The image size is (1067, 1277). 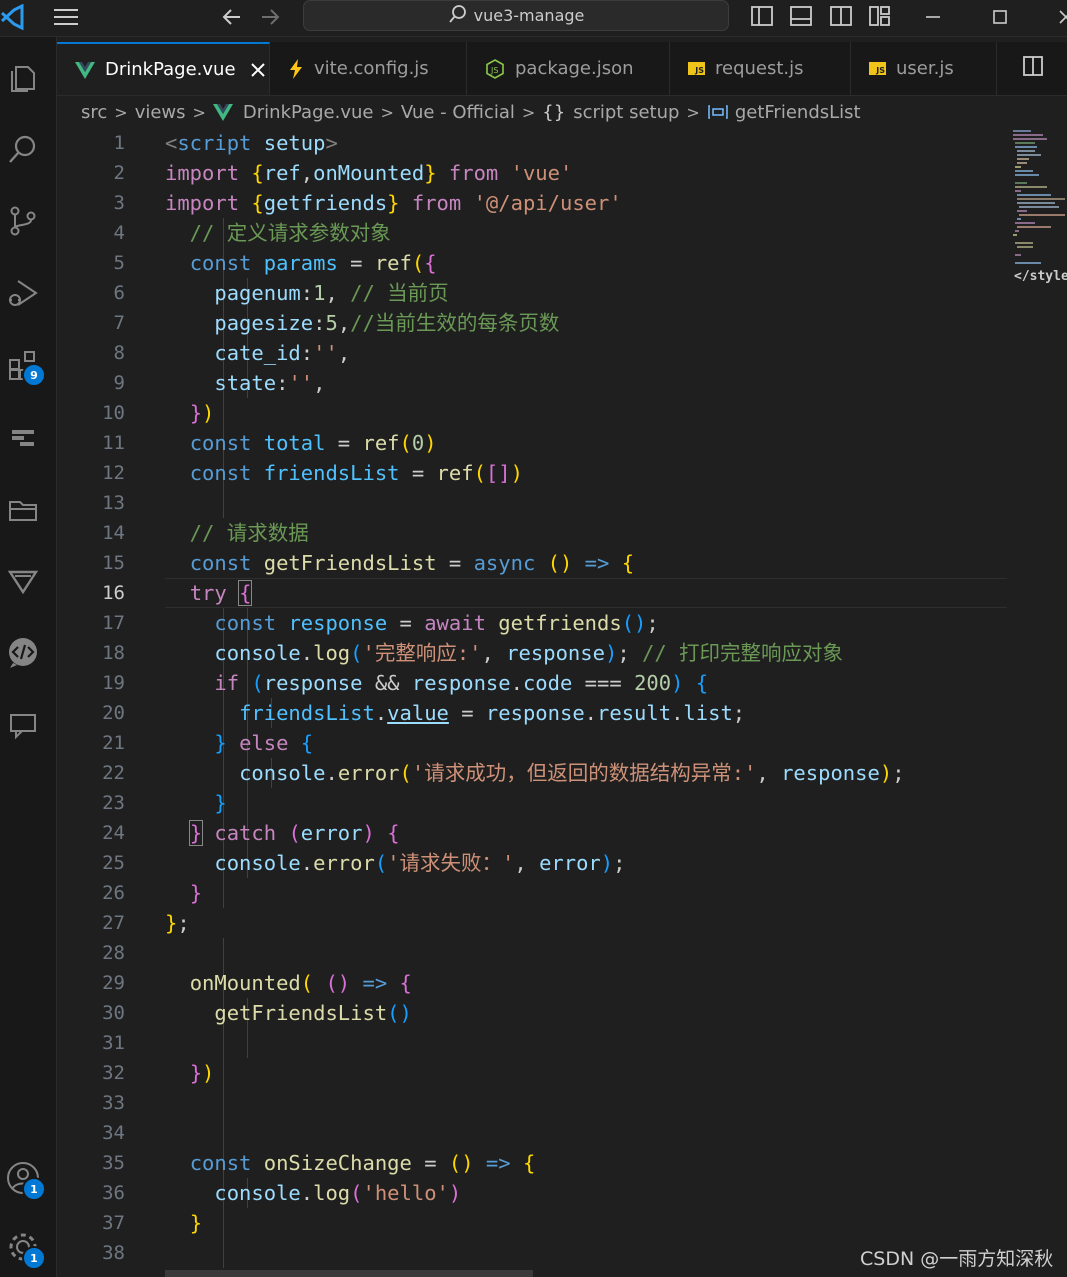 I want to click on extensions-icon: 9, so click(x=23, y=365).